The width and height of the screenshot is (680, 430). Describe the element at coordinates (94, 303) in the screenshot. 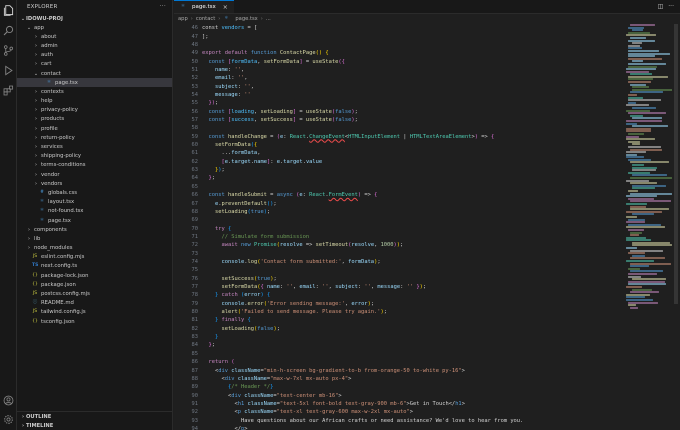

I see `tree-file: ⓘ README.md` at that location.